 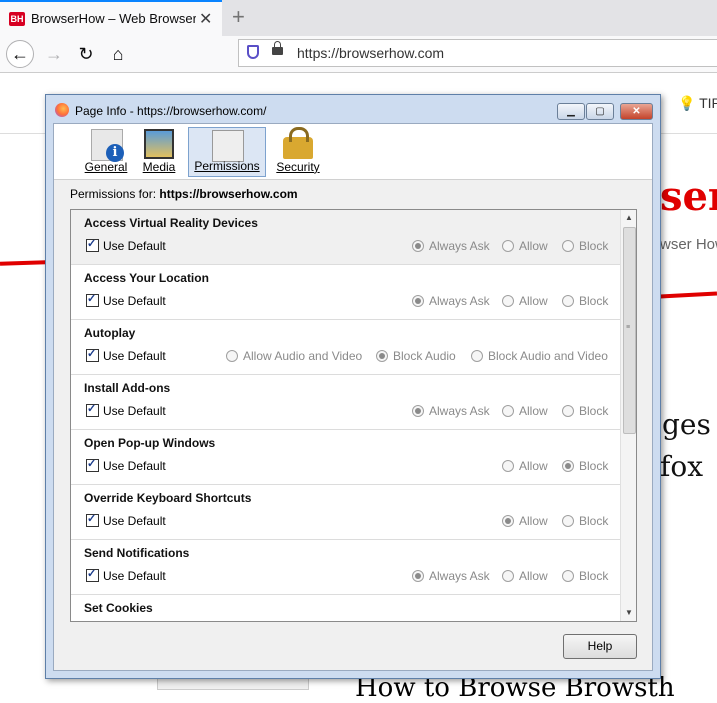 I want to click on url-text: https://browserhow.com, so click(x=370, y=53).